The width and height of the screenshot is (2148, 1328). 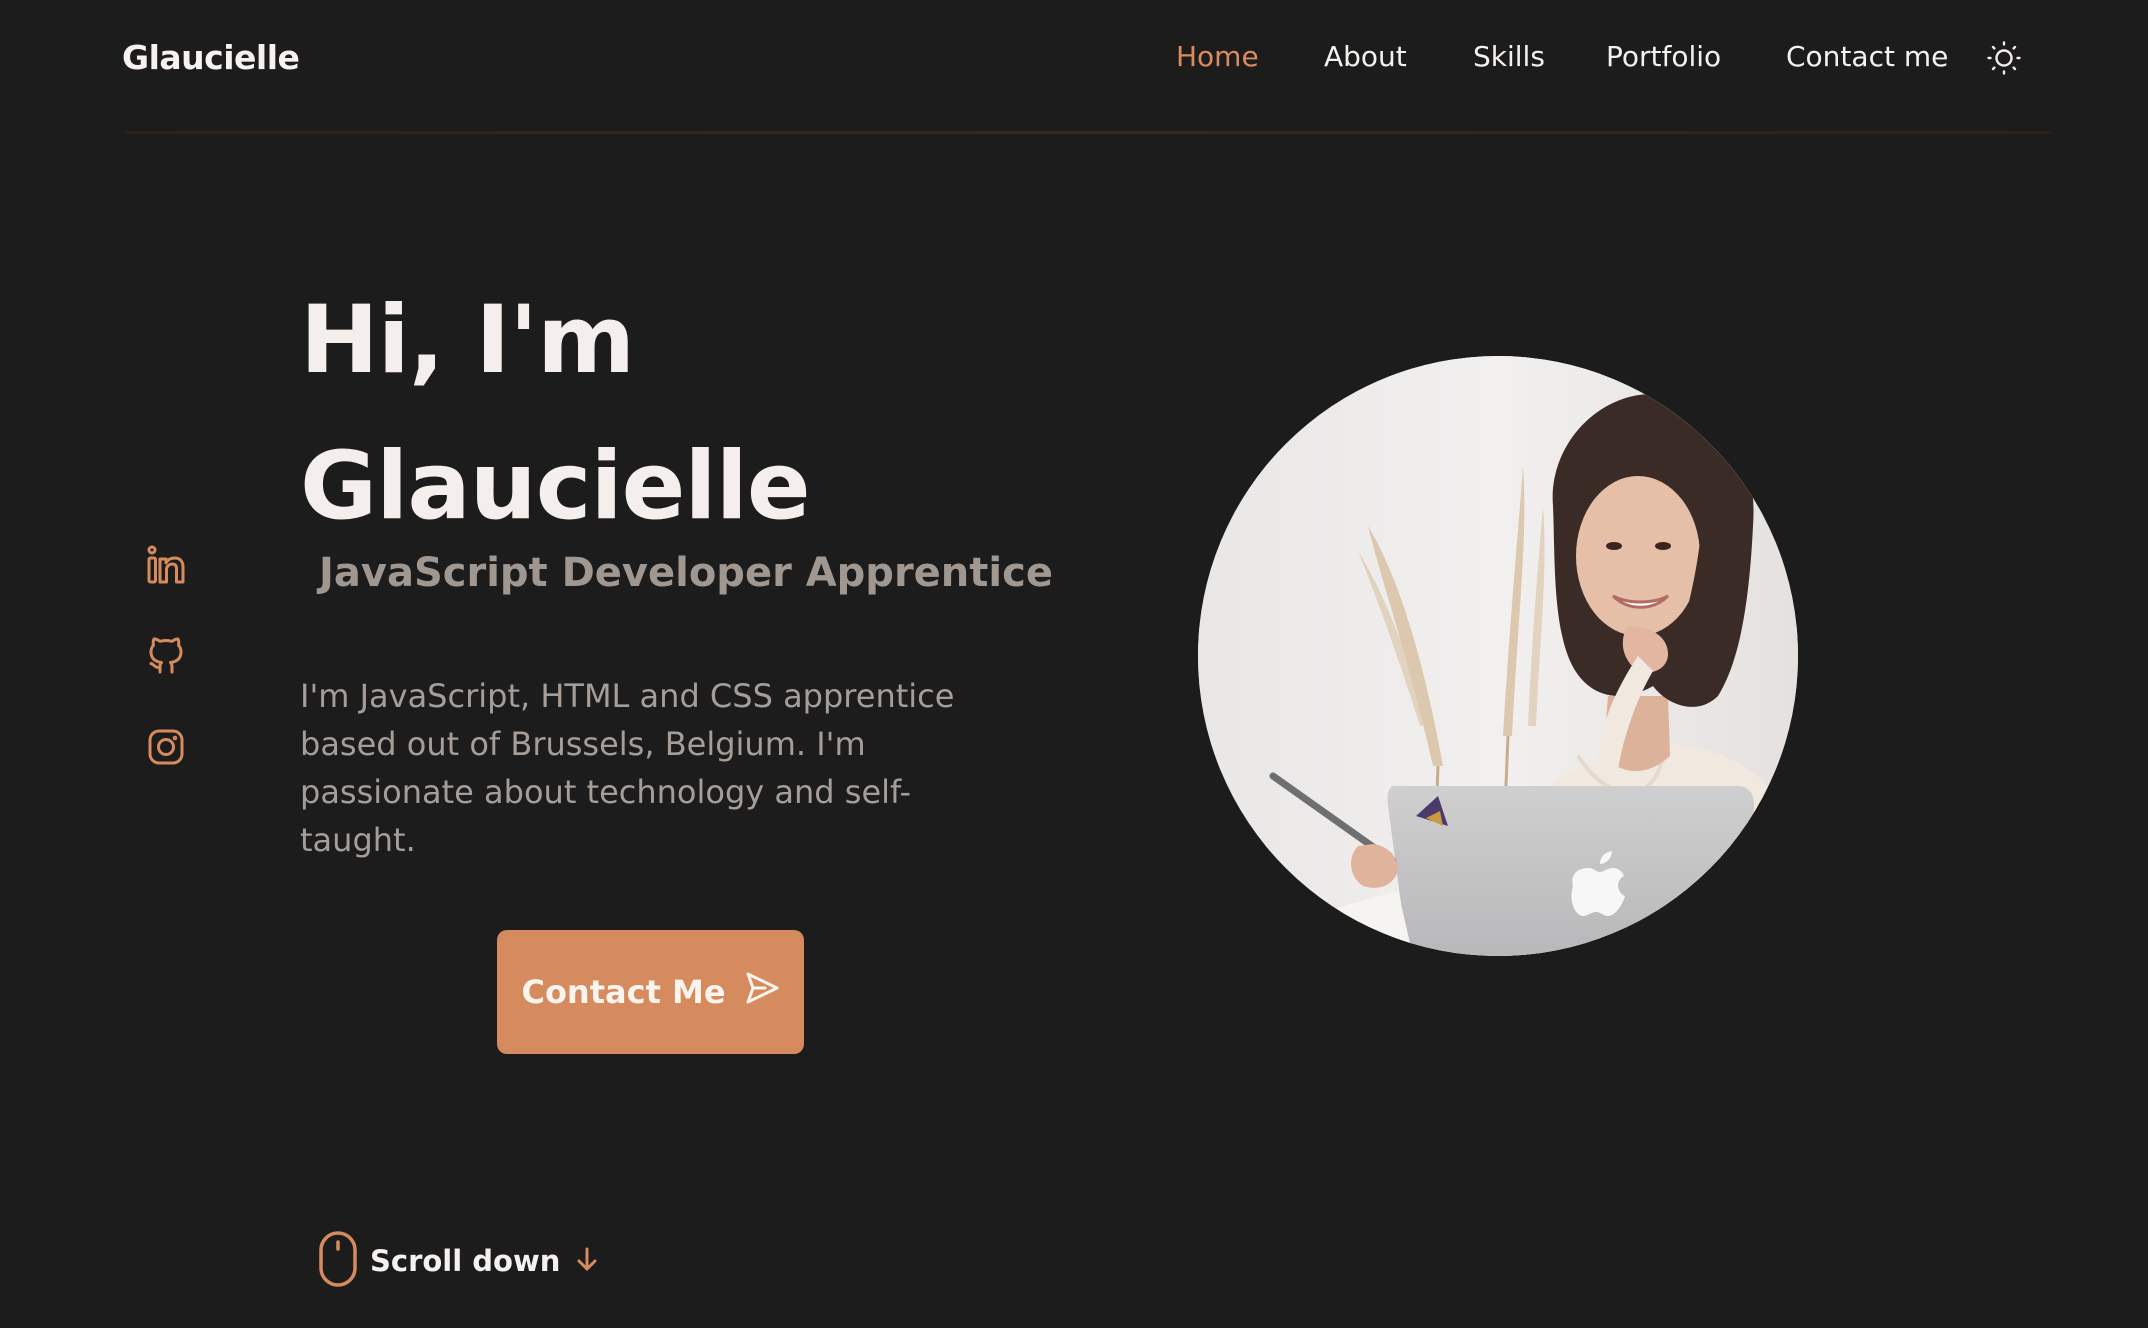 I want to click on hero-subtitle: JavaScript Developer Apprentice, so click(x=686, y=573).